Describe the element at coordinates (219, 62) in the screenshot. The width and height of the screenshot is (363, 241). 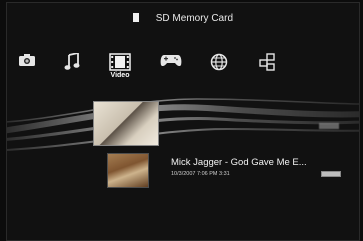
I see `globe-icon` at that location.